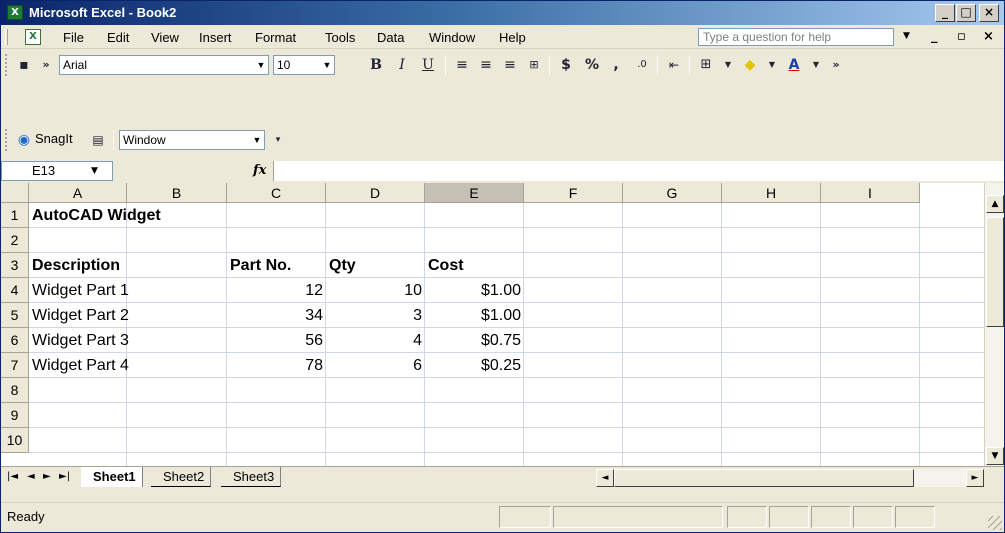  I want to click on menu-view: View, so click(165, 37).